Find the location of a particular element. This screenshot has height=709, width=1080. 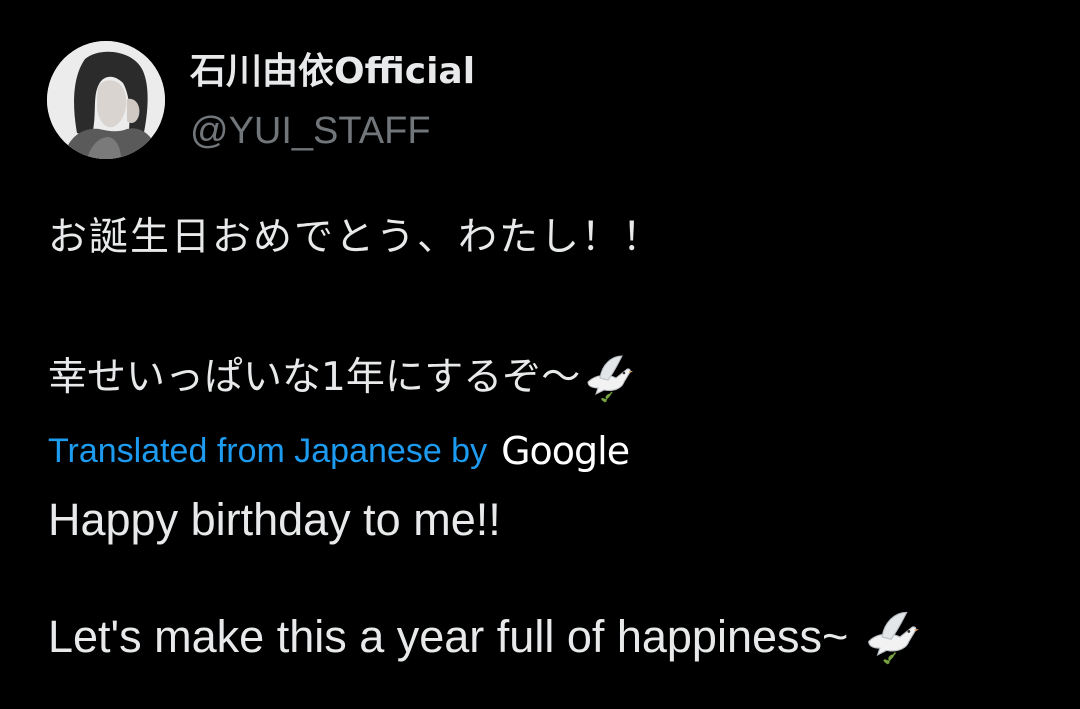

tweet-text-line-1: お誕生日おめでとう、わたし！！ is located at coordinates (355, 238).